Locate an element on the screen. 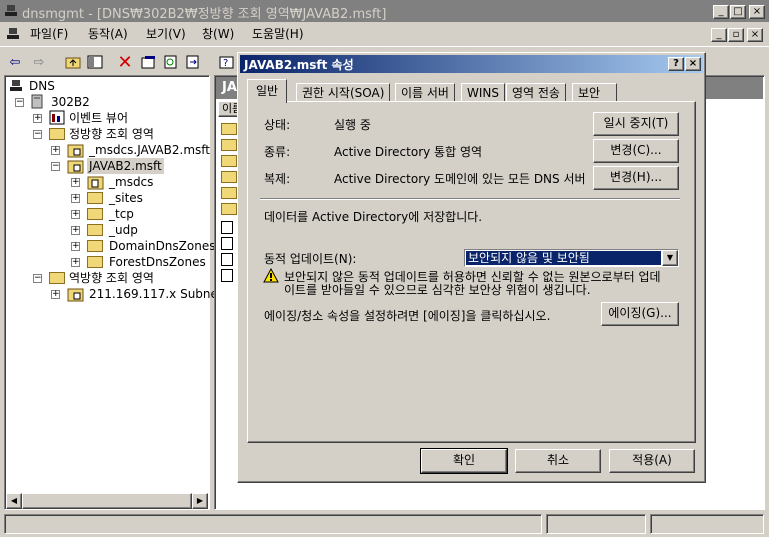 Image resolution: width=769 pixels, height=537 pixels. status-value: 실행 중 is located at coordinates (352, 125).